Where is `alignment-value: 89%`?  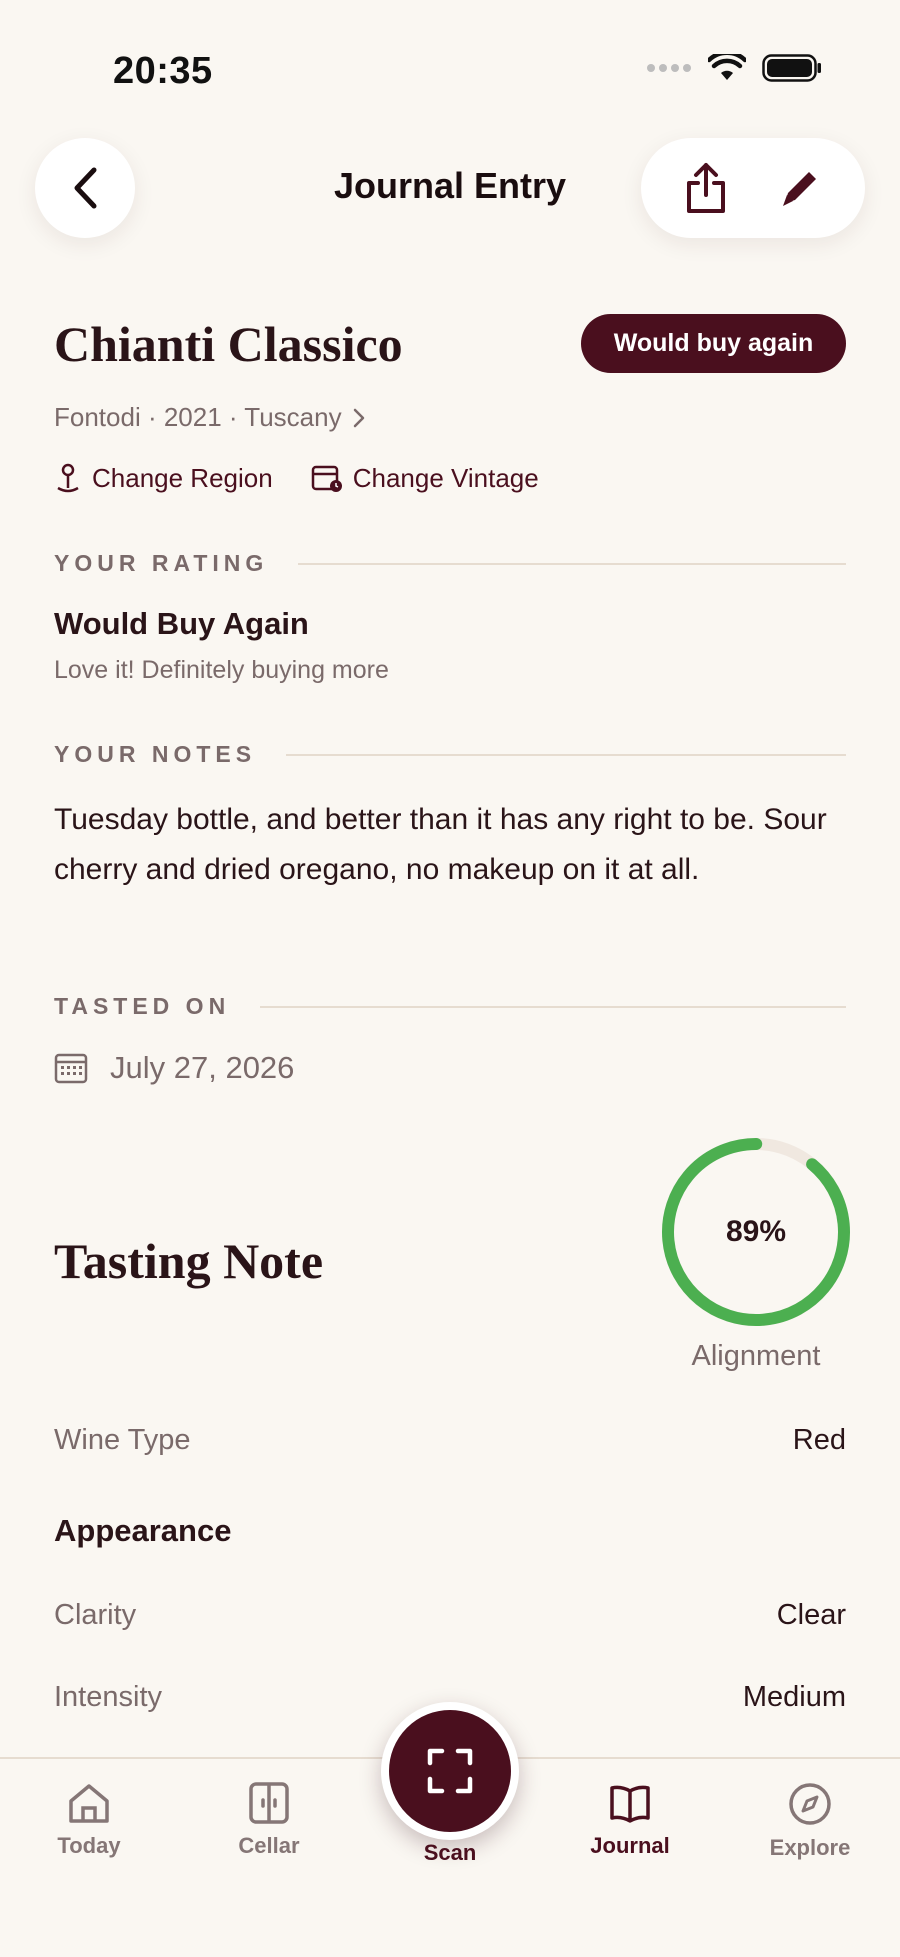
alignment-value: 89% is located at coordinates (756, 1231).